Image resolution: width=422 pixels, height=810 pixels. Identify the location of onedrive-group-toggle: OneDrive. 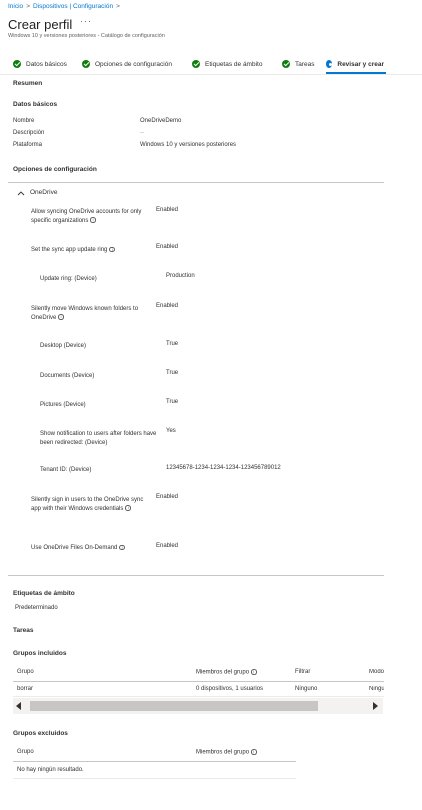
(37, 192).